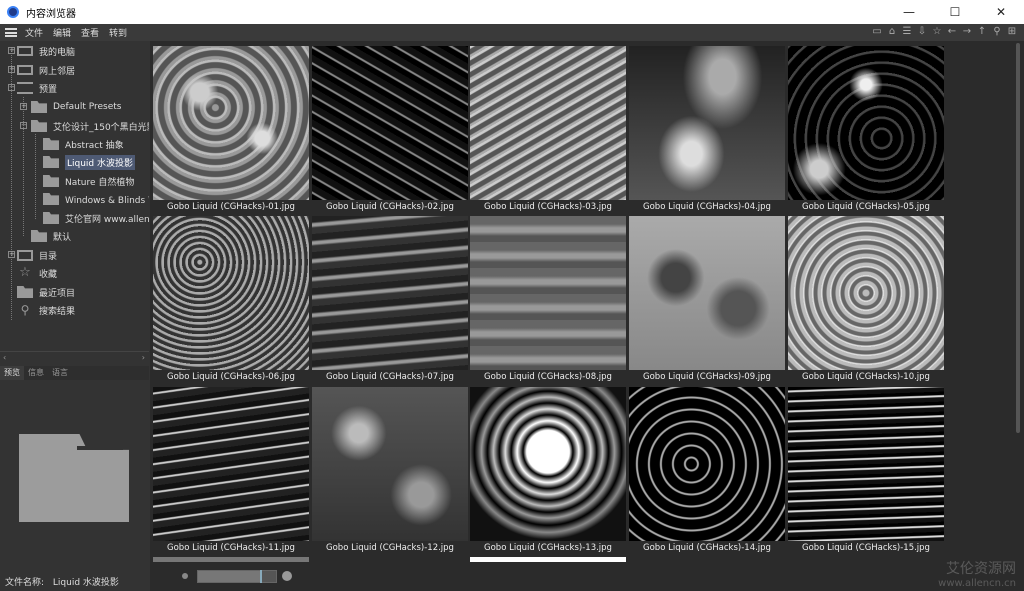  I want to click on minimize-button: —, so click(909, 12).